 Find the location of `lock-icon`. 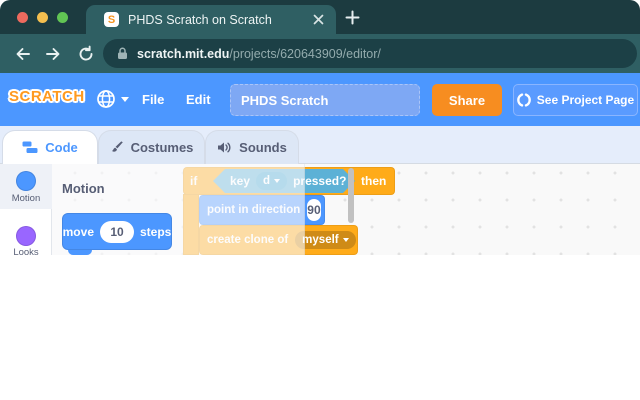

lock-icon is located at coordinates (122, 53).